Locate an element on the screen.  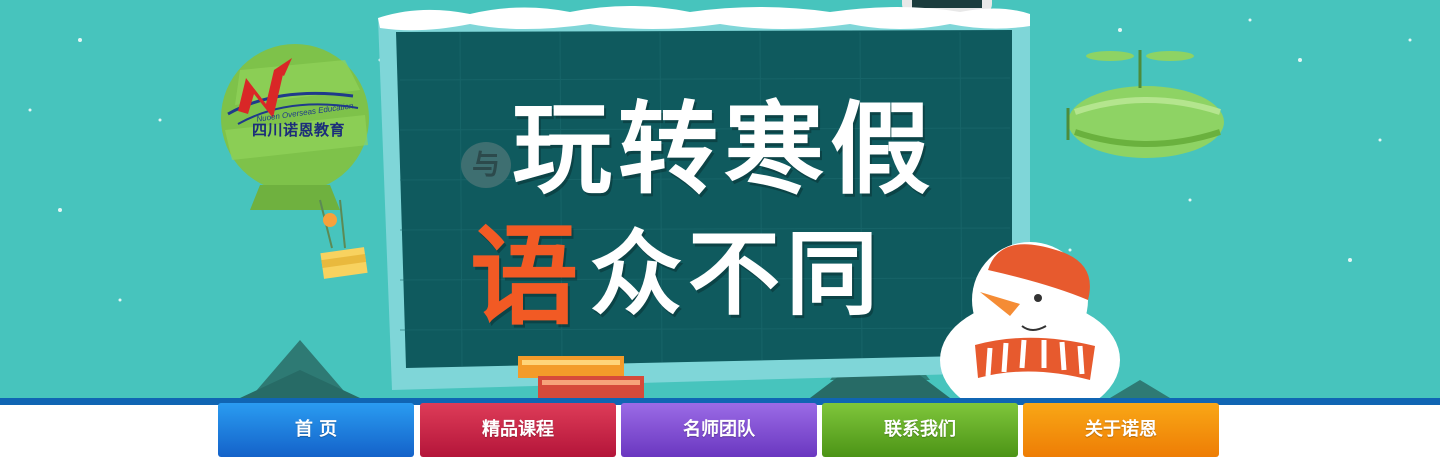
yu-character-badge: 与 is located at coordinates (486, 165).